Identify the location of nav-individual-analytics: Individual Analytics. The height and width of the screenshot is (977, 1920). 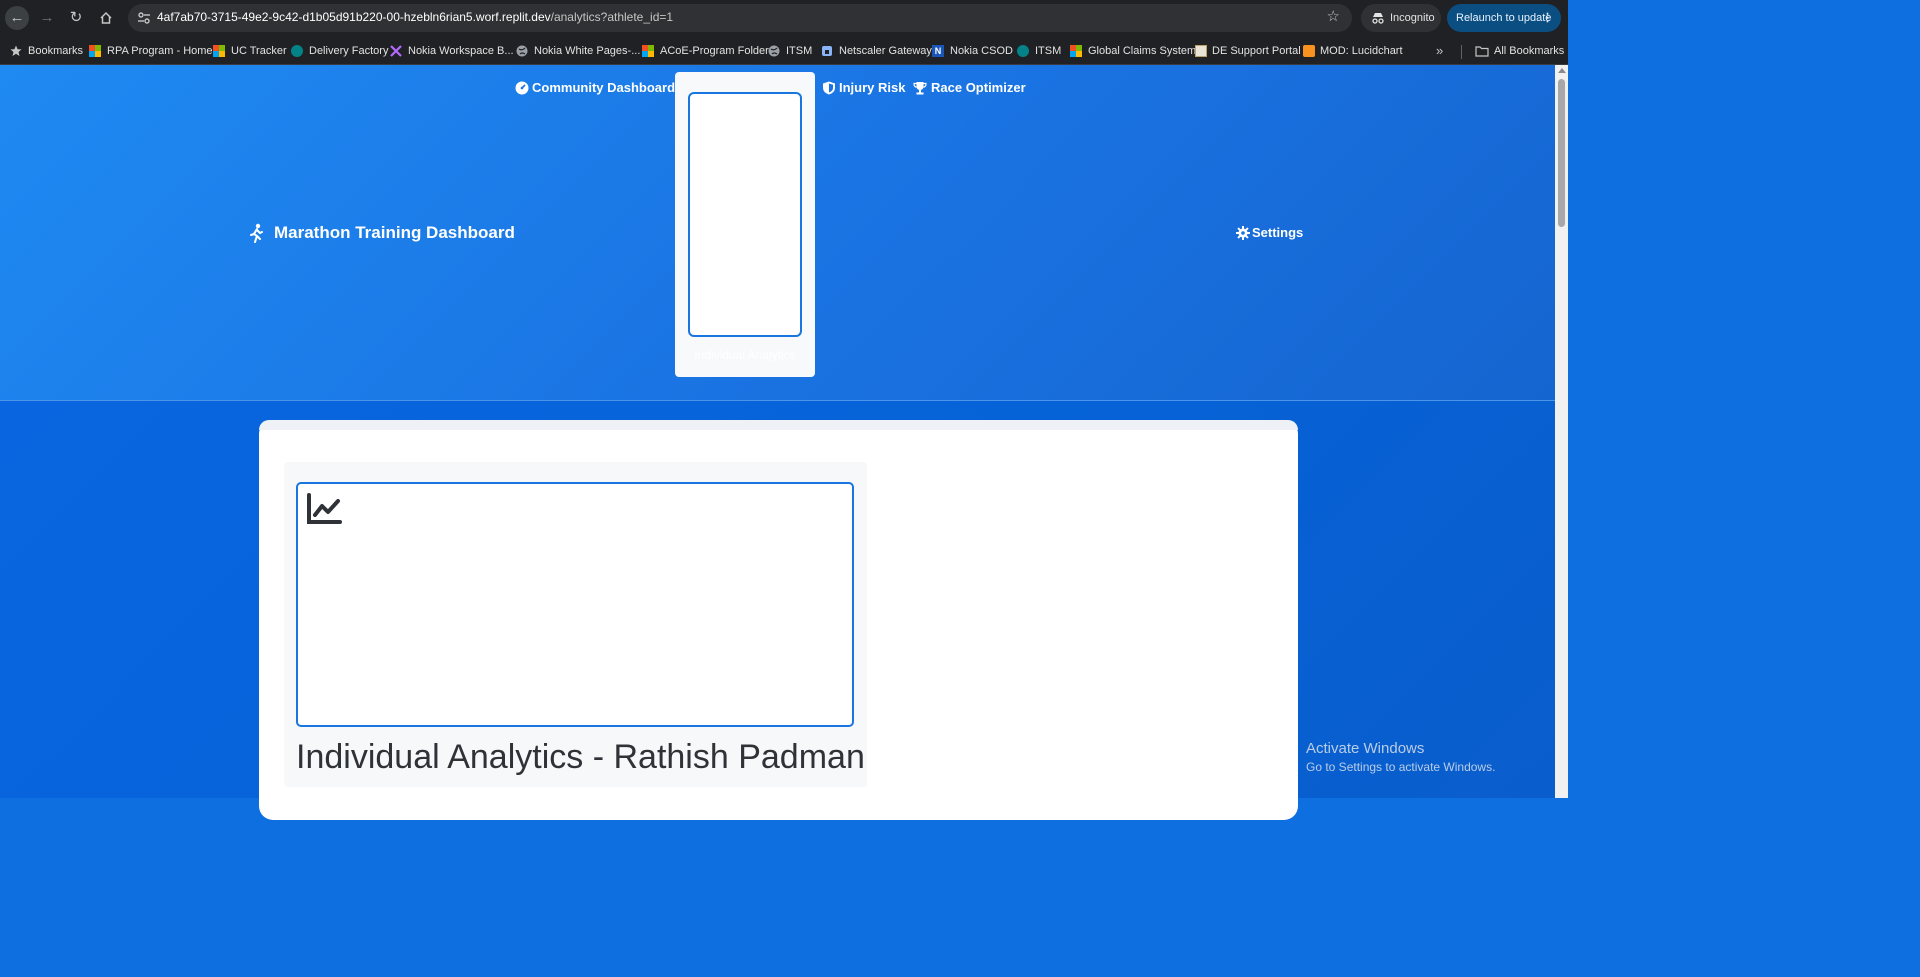
(745, 224).